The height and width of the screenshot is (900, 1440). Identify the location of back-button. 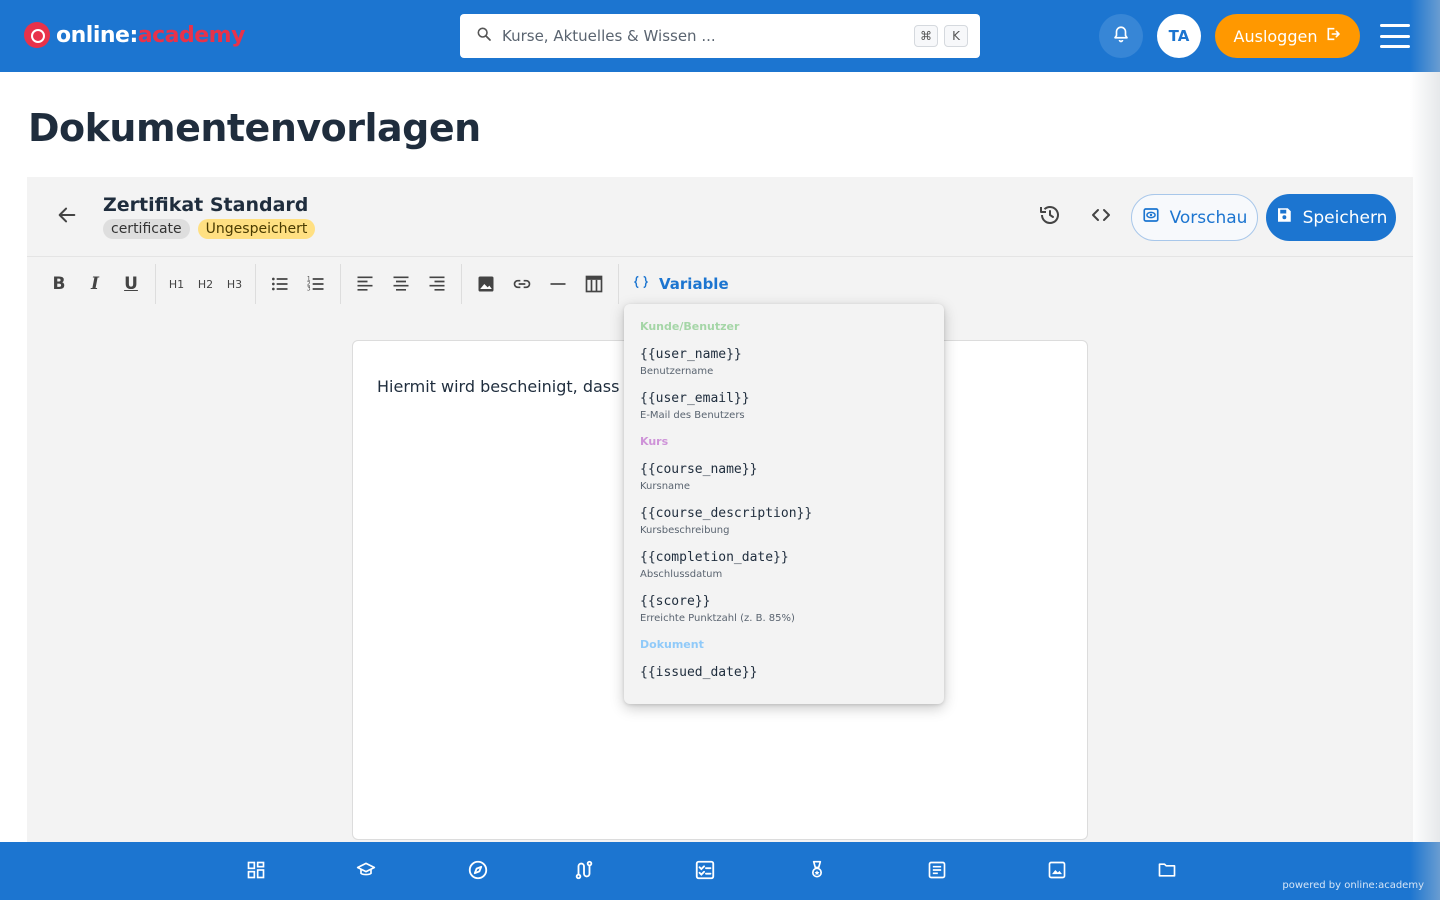
(67, 217).